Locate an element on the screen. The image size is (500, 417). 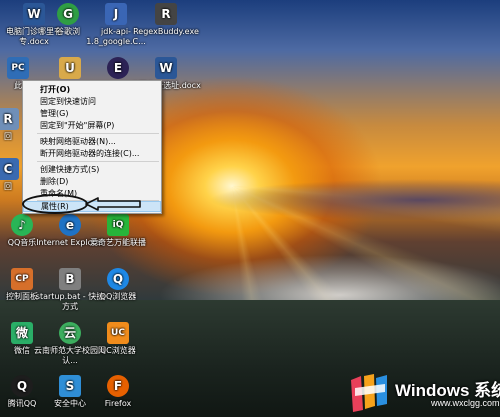
regex-app-icon: R is located at coordinates (166, 14).